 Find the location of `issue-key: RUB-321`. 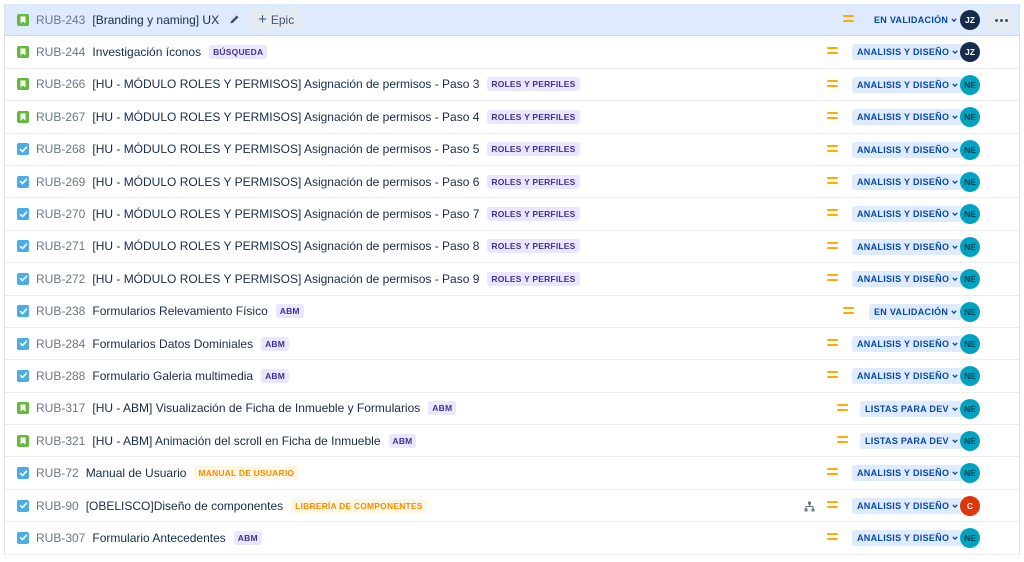

issue-key: RUB-321 is located at coordinates (60, 441).